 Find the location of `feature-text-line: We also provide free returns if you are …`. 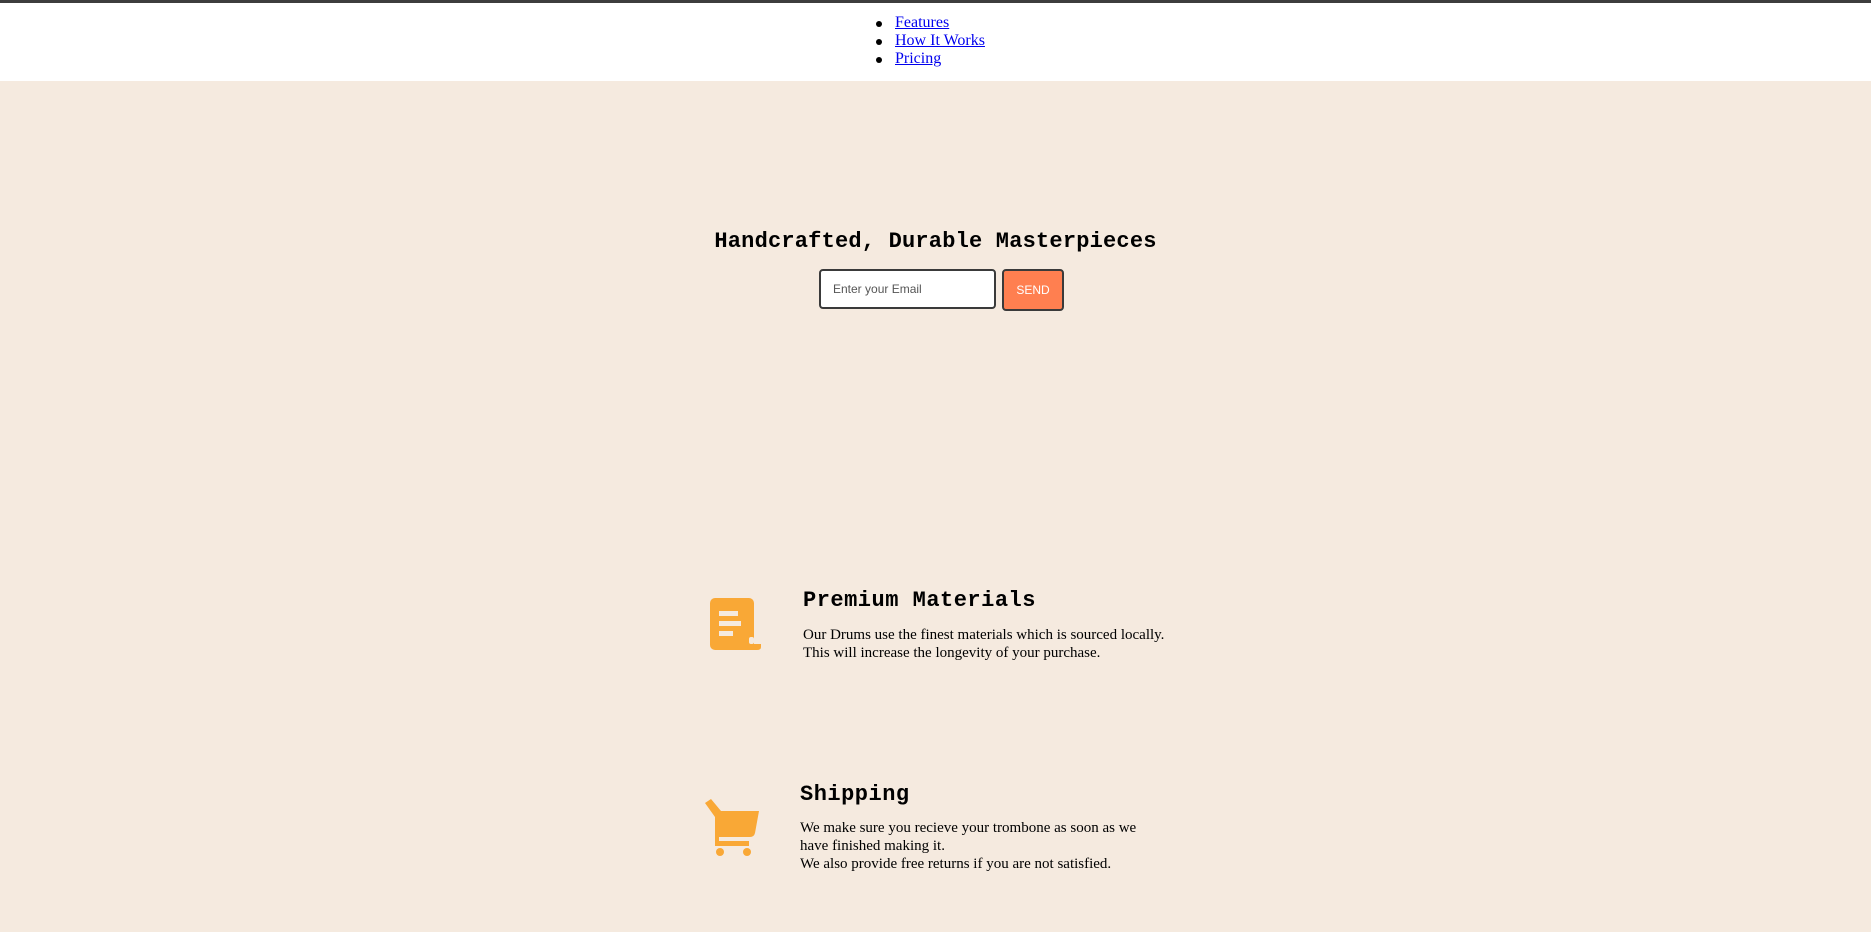

feature-text-line: We also provide free returns if you are … is located at coordinates (956, 864).